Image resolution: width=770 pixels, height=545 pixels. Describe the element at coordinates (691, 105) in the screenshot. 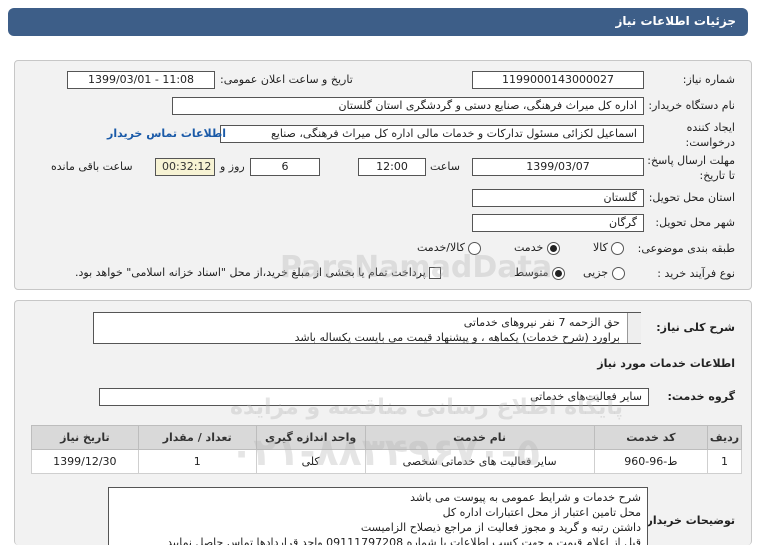

I see `buyer-label: نام دستگاه خریدار:` at that location.